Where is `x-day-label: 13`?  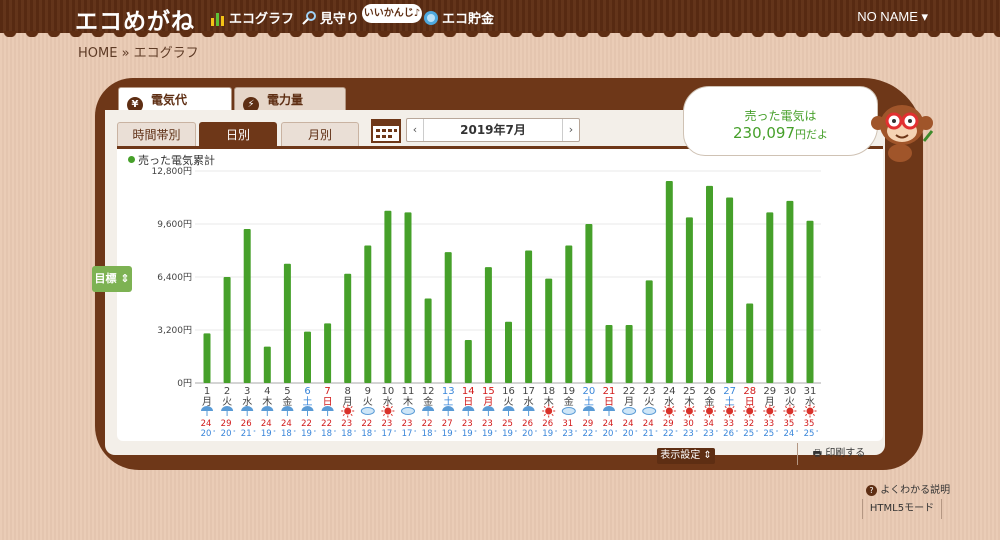
x-day-label: 13 is located at coordinates (448, 391).